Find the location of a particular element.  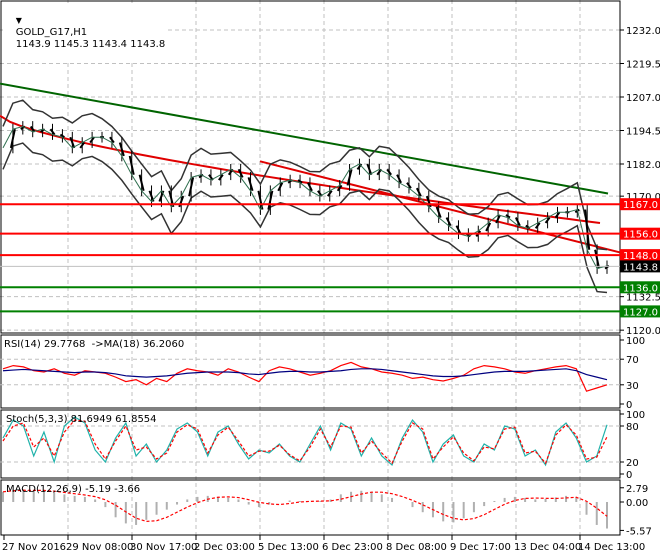

macd-tick-label: 0.00 is located at coordinates (637, 503).